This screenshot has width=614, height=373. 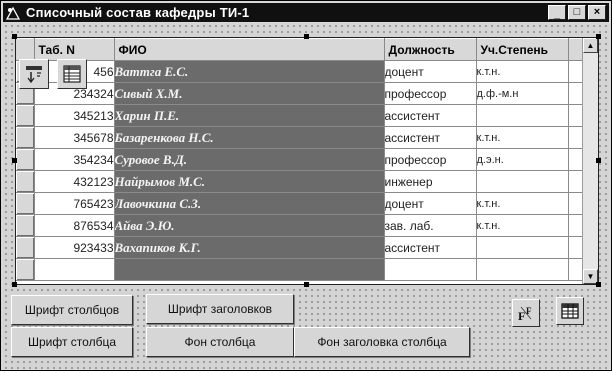 I want to click on single-column-font-button: Шрифт столбца, so click(x=72, y=342).